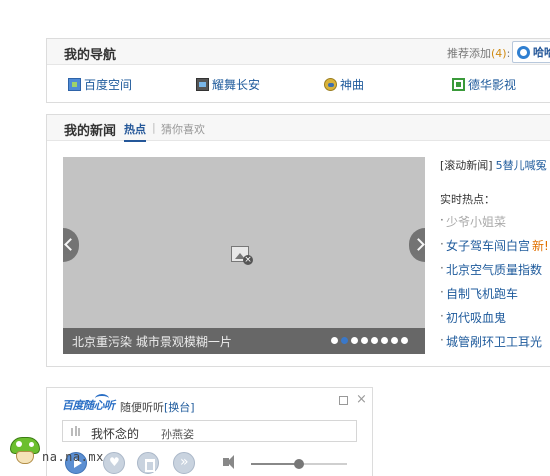 Image resolution: width=550 pixels, height=476 pixels. Describe the element at coordinates (531, 52) in the screenshot. I see `quick-add-button: 哈哈` at that location.